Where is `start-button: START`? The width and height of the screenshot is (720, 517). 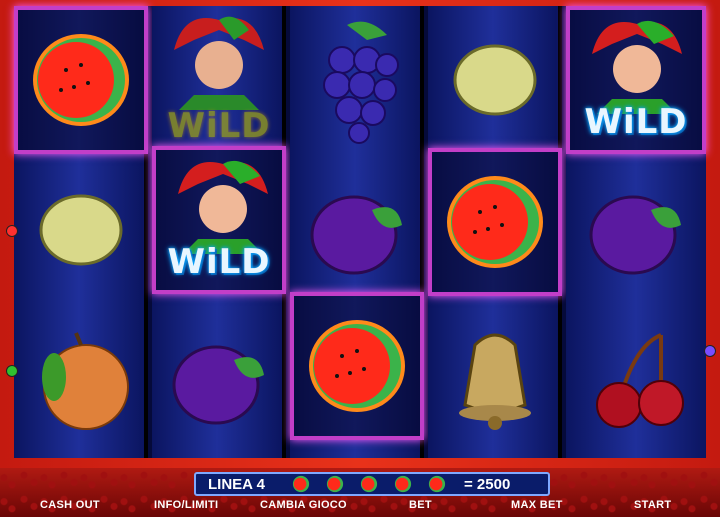 start-button: START is located at coordinates (652, 505).